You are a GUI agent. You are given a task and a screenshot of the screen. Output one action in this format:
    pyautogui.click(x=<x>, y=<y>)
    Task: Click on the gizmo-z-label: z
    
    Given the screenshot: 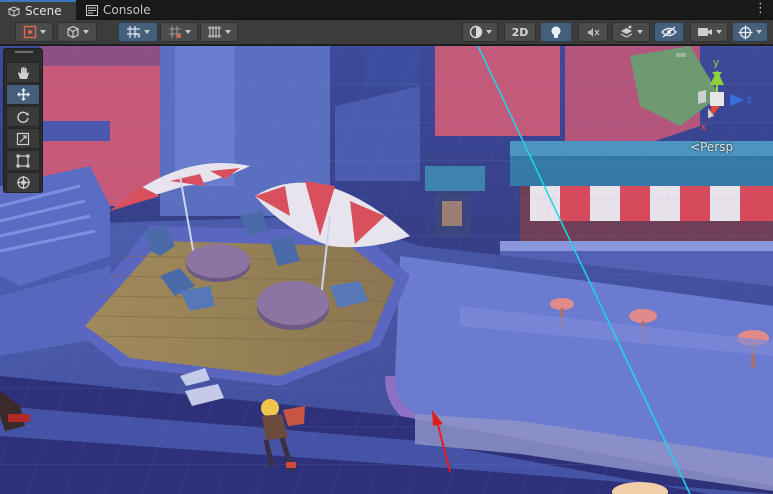 What is the action you would take?
    pyautogui.click(x=749, y=99)
    